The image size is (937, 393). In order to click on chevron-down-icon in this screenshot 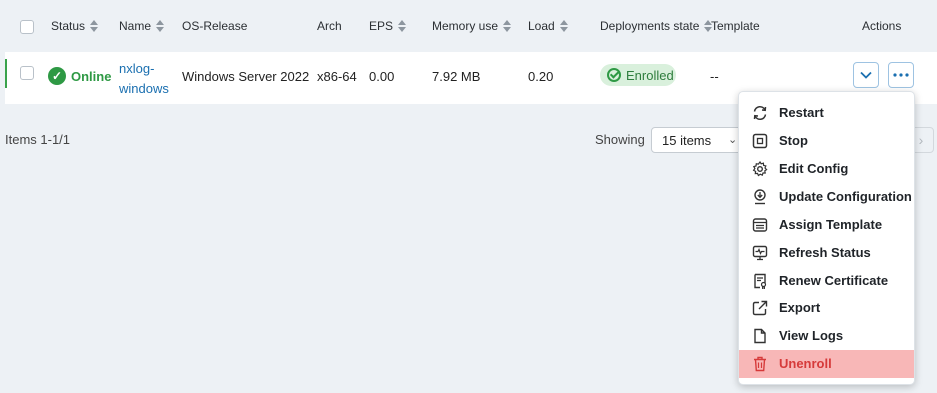, I will do `click(866, 75)`.